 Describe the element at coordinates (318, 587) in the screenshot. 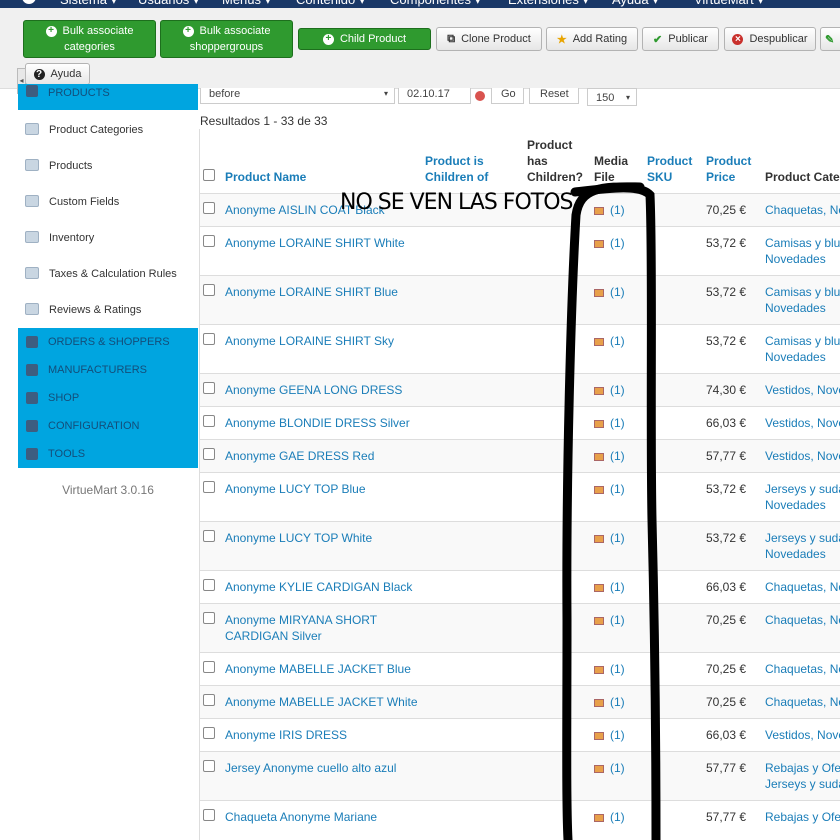

I see `product-name-link: Anonyme KYLIE CARDIGAN Black` at that location.